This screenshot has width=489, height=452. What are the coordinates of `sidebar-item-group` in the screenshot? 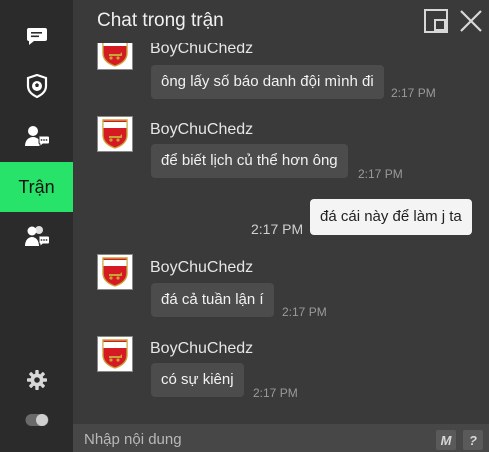 It's located at (36, 236).